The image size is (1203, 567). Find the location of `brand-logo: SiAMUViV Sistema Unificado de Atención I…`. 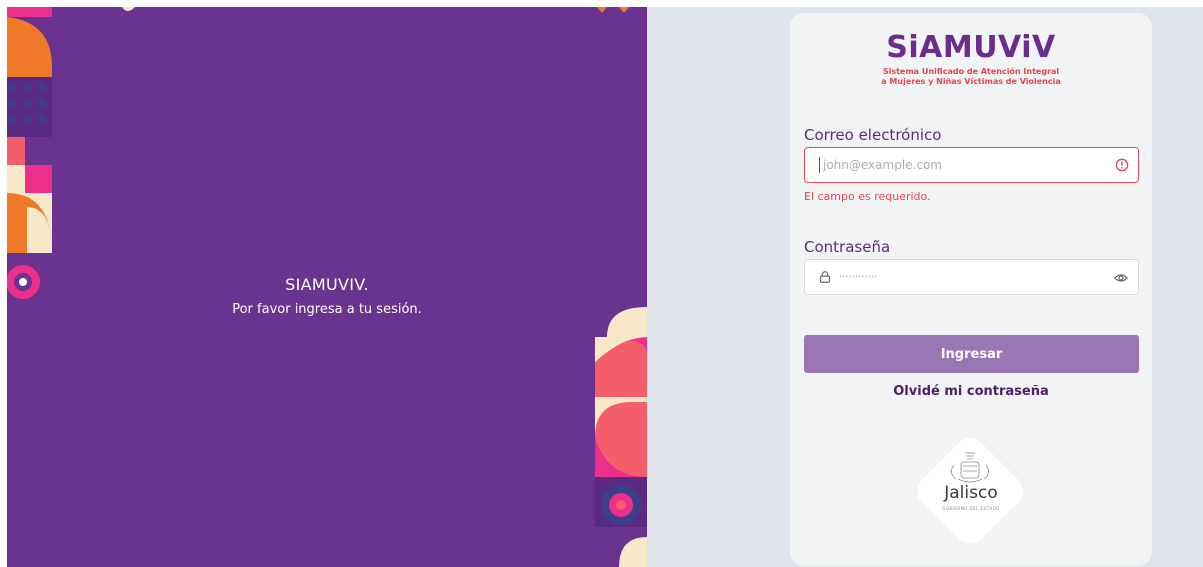

brand-logo: SiAMUViV Sistema Unificado de Atención I… is located at coordinates (971, 60).